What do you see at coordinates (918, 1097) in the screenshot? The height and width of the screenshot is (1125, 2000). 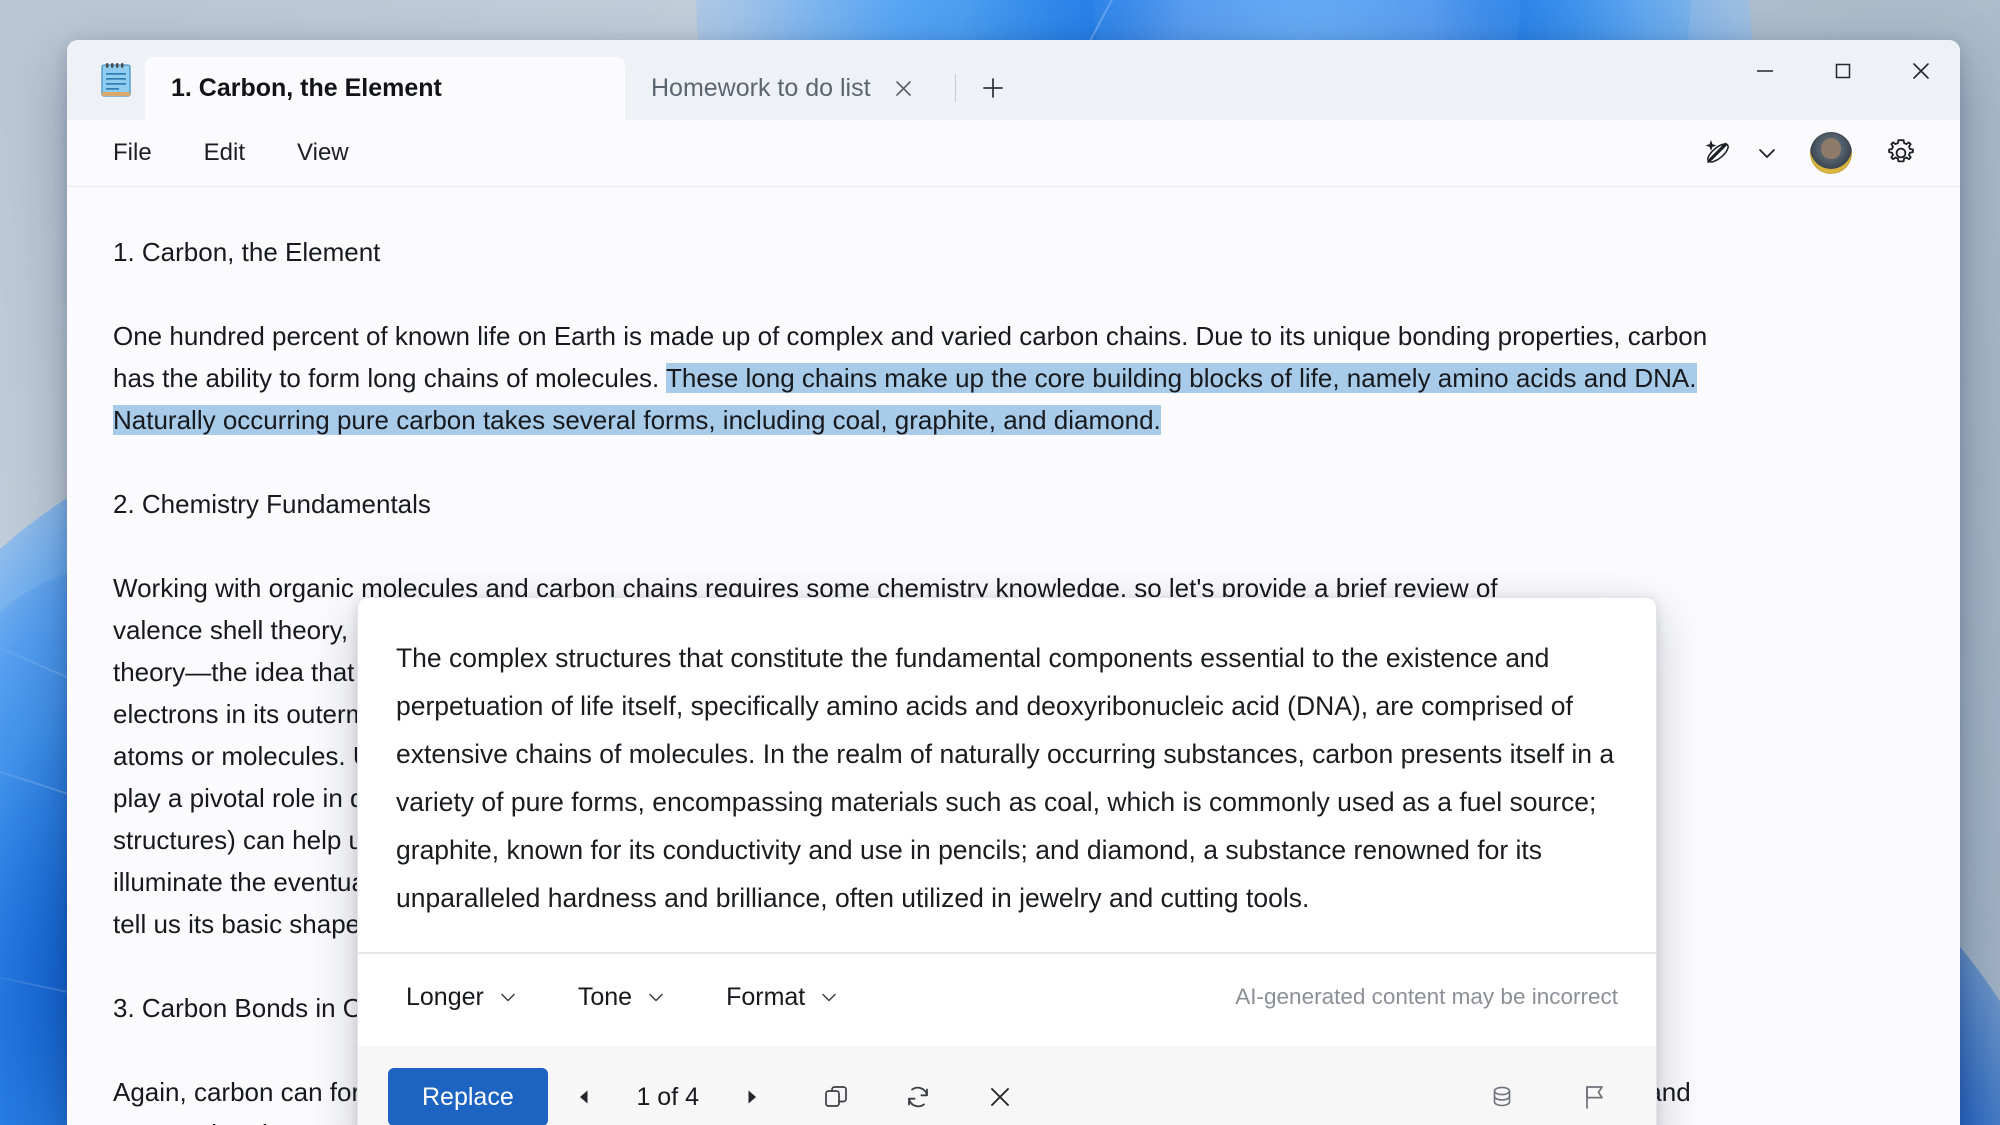 I see `refresh-icon` at bounding box center [918, 1097].